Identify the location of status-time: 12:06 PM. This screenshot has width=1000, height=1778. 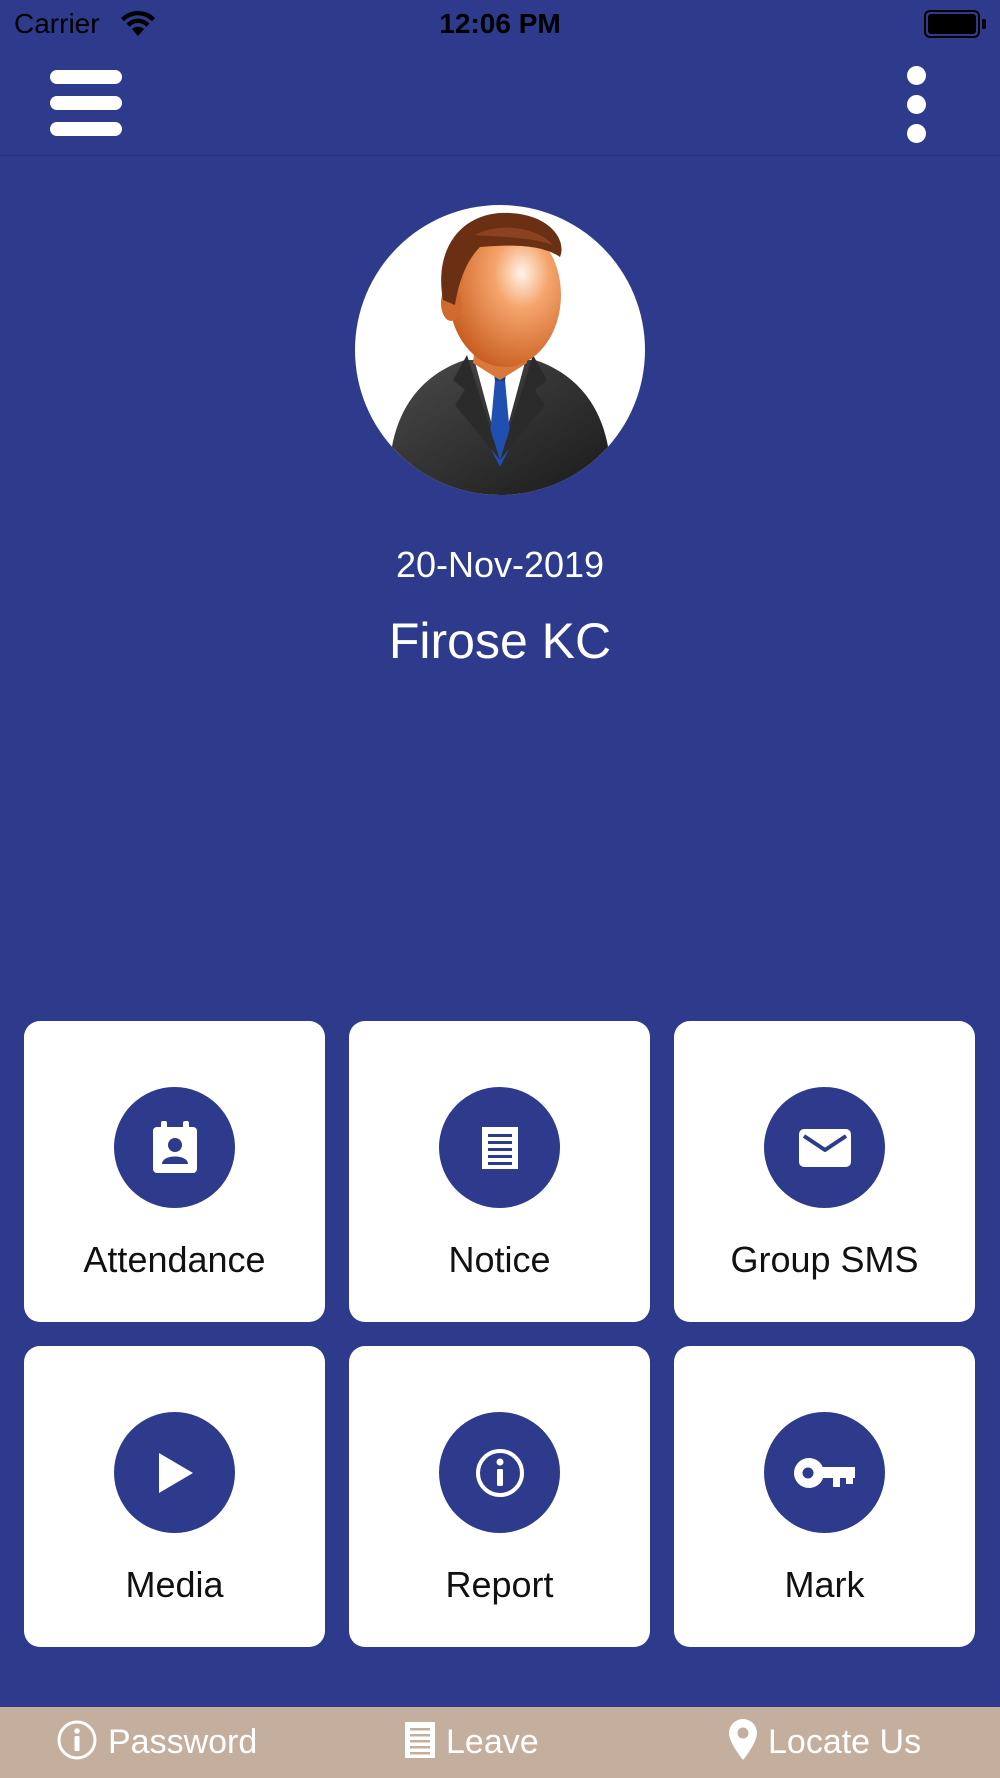
(500, 23).